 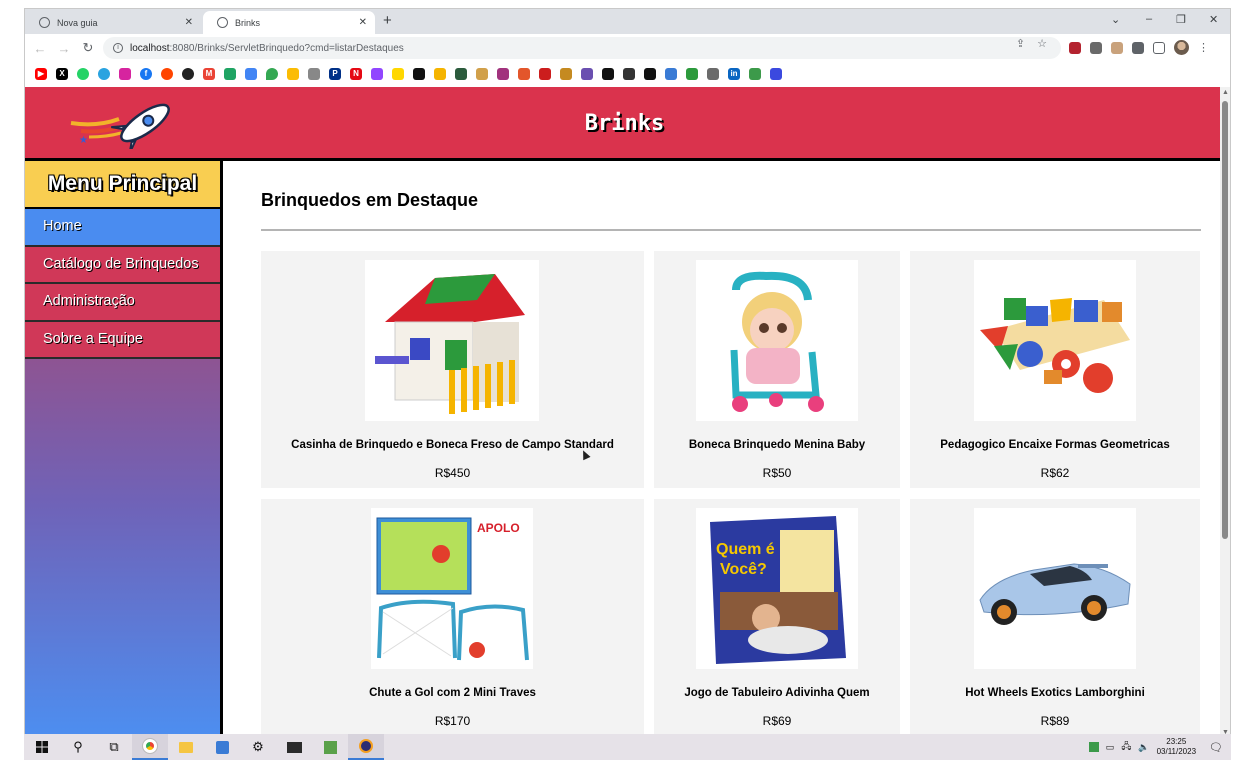 What do you see at coordinates (1138, 47) in the screenshot?
I see `puzzle-icon` at bounding box center [1138, 47].